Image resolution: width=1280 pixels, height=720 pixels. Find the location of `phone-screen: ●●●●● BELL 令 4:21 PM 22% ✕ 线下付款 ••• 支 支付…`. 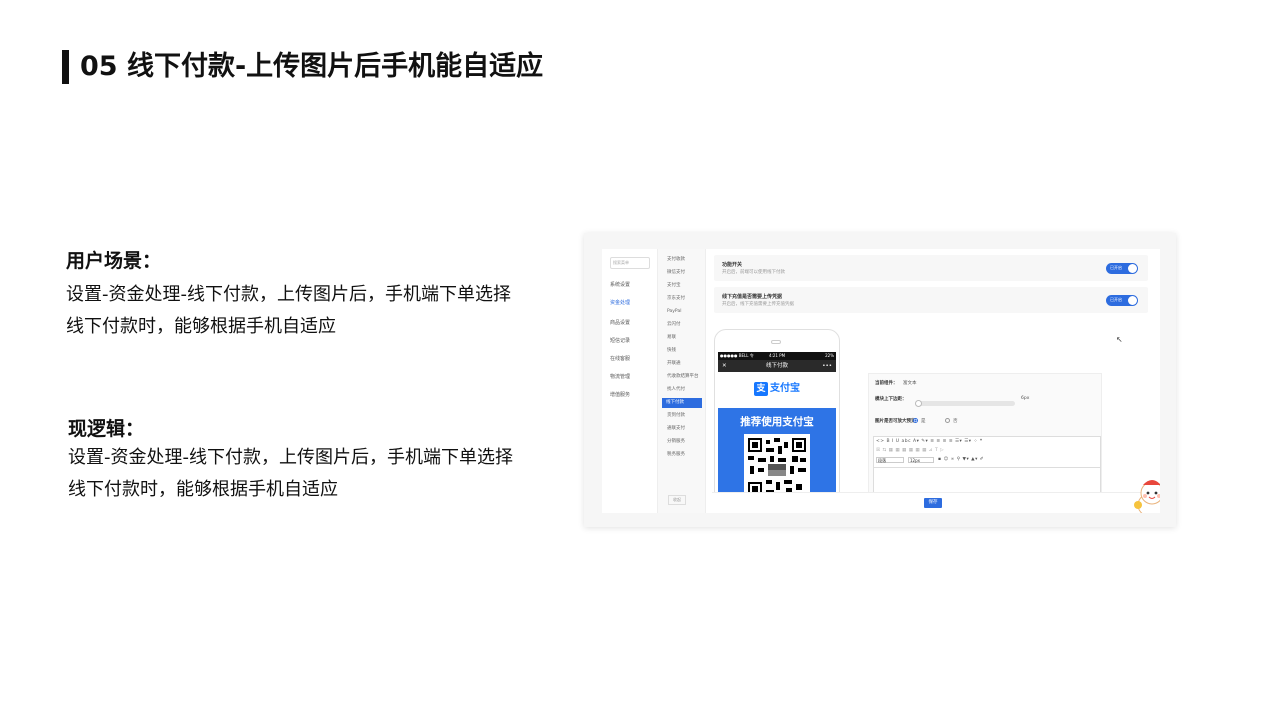

phone-screen: ●●●●● BELL 令 4:21 PM 22% ✕ 线下付款 ••• 支 支付… is located at coordinates (777, 432).